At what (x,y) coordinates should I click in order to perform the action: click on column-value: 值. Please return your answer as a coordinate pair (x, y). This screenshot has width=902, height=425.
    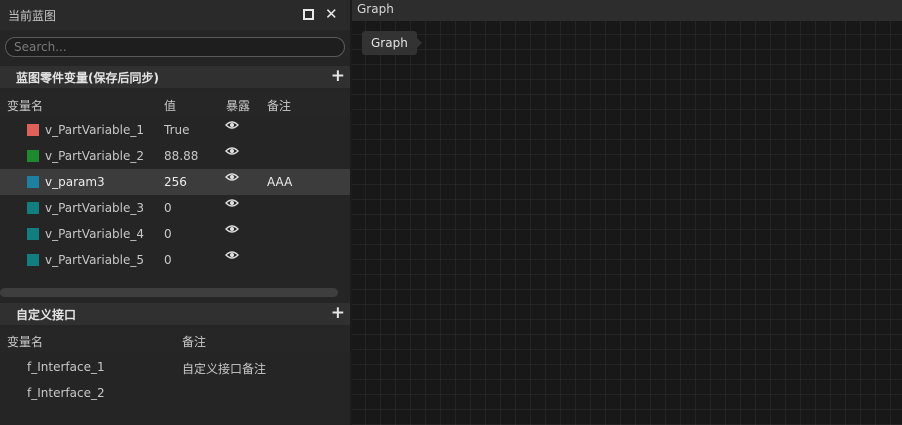
    Looking at the image, I should click on (170, 106).